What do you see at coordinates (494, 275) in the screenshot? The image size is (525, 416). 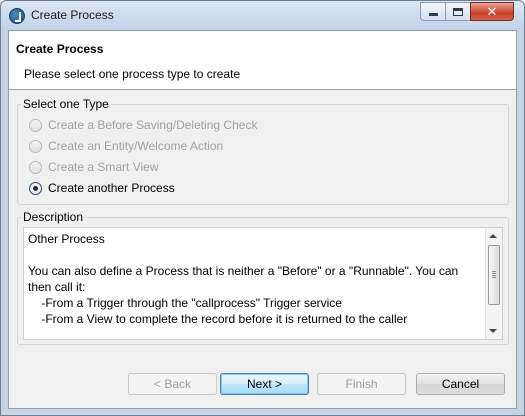 I see `scrollbar-thumb` at bounding box center [494, 275].